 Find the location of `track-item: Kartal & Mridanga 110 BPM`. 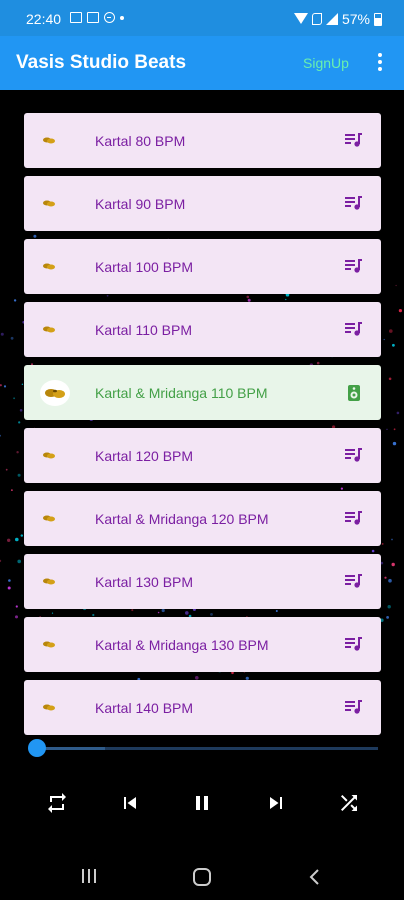

track-item: Kartal & Mridanga 110 BPM is located at coordinates (202, 392).